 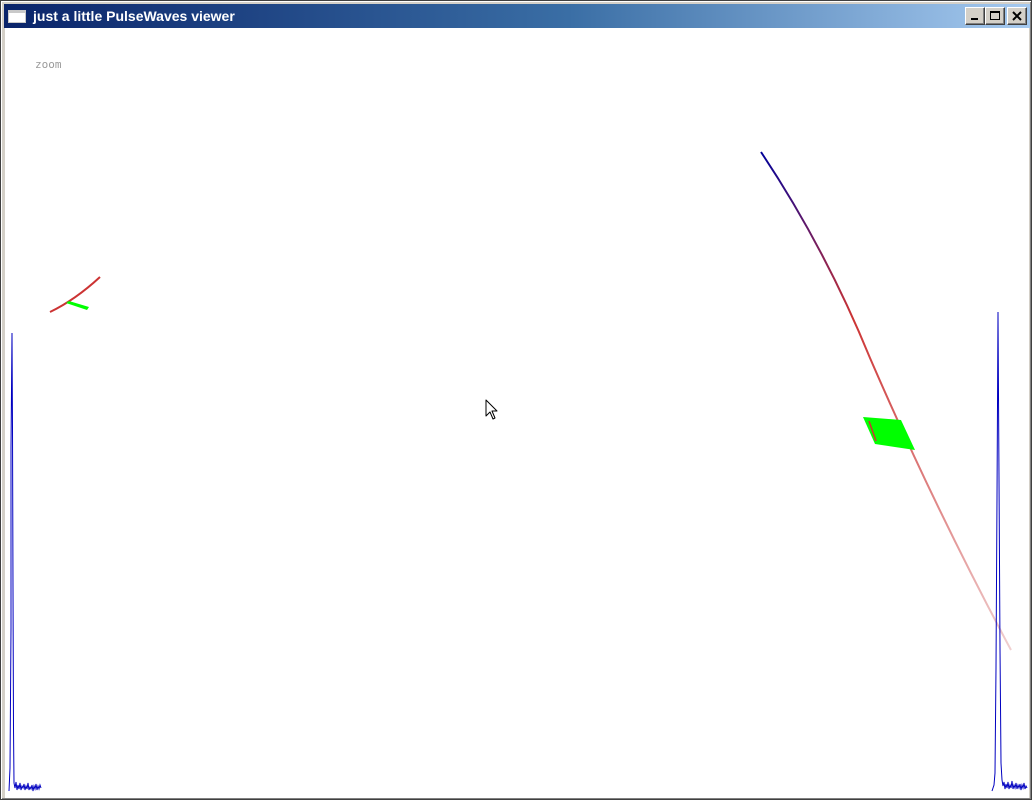 What do you see at coordinates (17, 16) in the screenshot?
I see `window-icon` at bounding box center [17, 16].